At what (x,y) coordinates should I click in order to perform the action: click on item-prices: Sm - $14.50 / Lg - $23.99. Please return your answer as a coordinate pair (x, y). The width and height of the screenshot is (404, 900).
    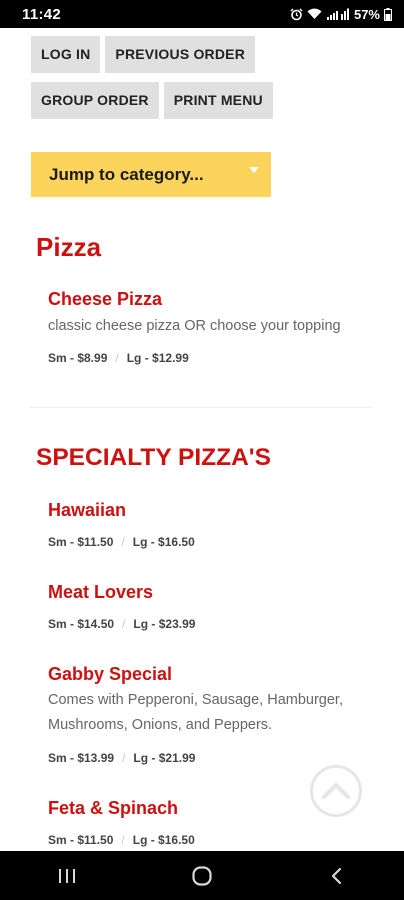
    Looking at the image, I should click on (121, 624).